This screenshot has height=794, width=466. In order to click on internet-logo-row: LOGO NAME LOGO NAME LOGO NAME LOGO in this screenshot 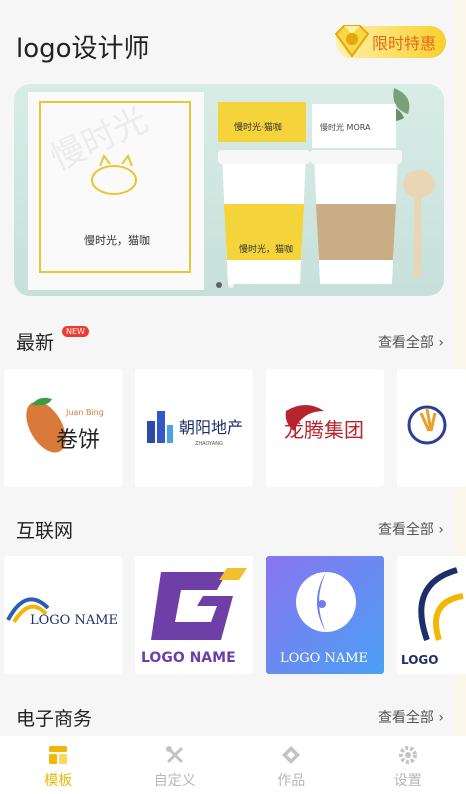, I will do `click(235, 615)`.